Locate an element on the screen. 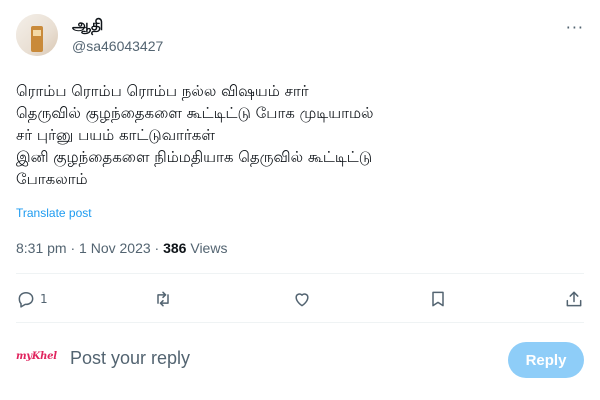  post-text-line: சர் புர்னு பயம் காட்டுவார்கள் is located at coordinates (115, 135).